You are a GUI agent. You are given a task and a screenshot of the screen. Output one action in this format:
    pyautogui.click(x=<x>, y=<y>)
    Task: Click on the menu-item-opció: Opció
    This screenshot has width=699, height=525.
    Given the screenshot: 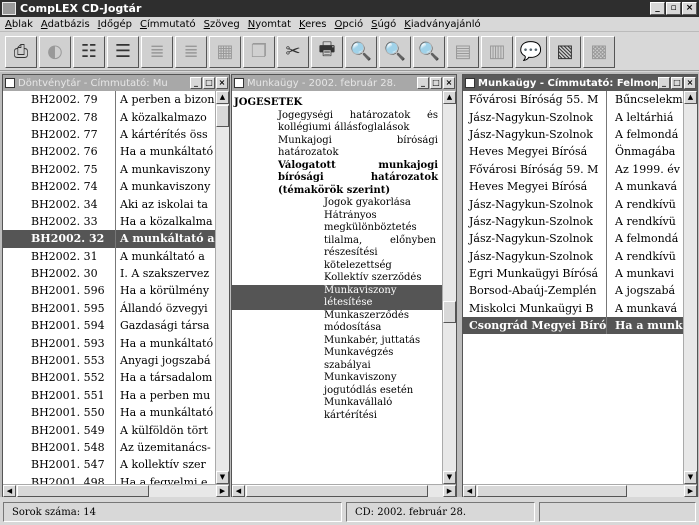 What is the action you would take?
    pyautogui.click(x=349, y=24)
    